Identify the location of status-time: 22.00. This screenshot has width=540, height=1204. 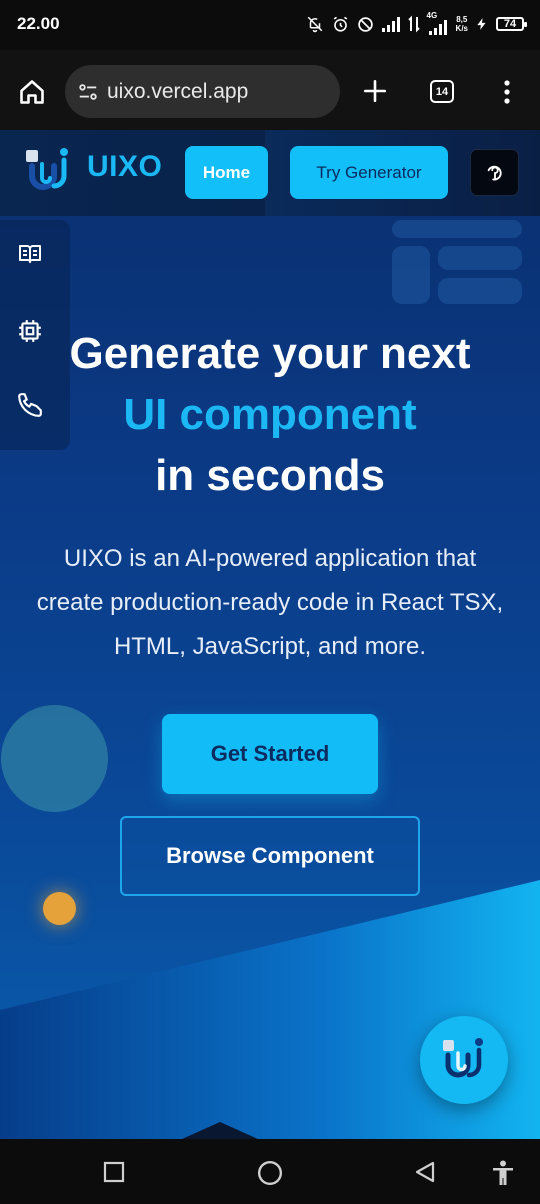
(38, 23).